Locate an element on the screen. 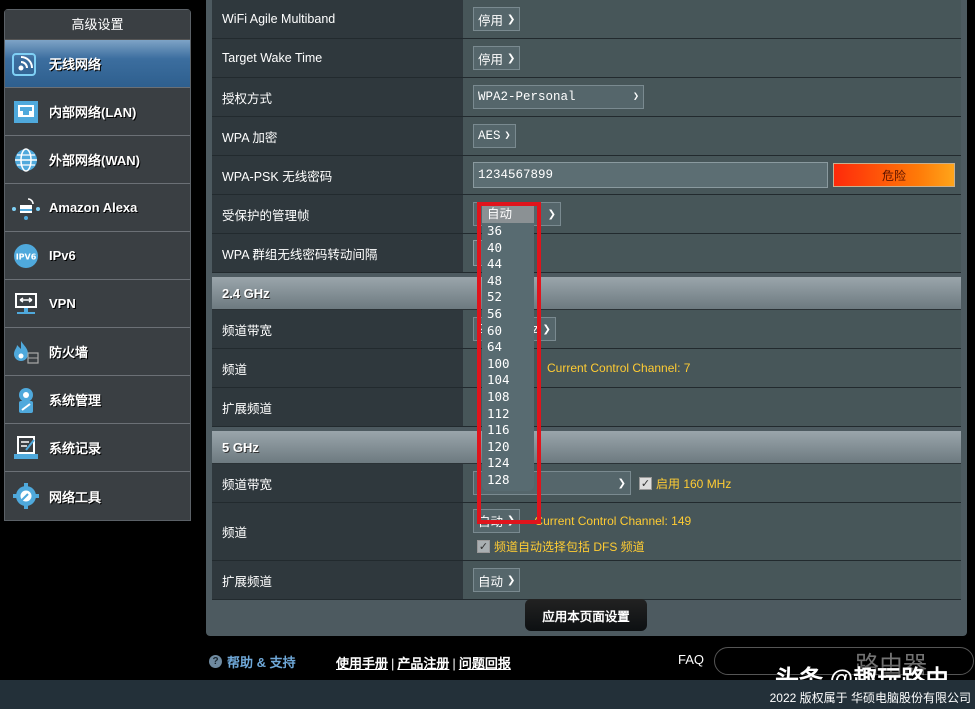 This screenshot has height=709, width=975. dropdown-option: 60 is located at coordinates (508, 331).